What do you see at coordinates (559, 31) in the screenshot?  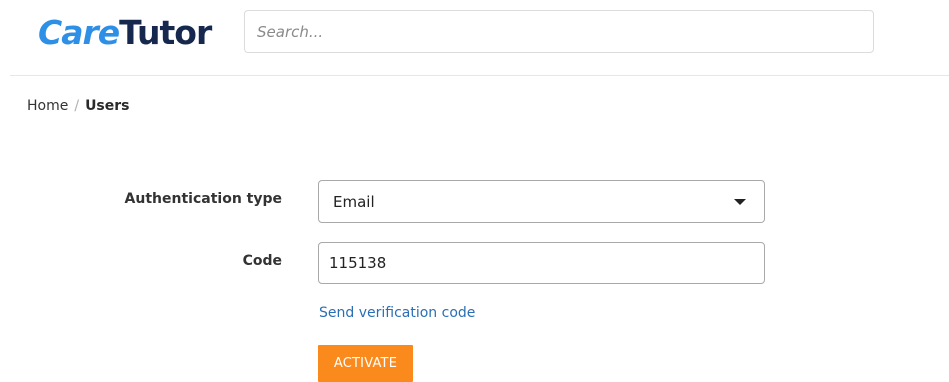 I see `search-input` at bounding box center [559, 31].